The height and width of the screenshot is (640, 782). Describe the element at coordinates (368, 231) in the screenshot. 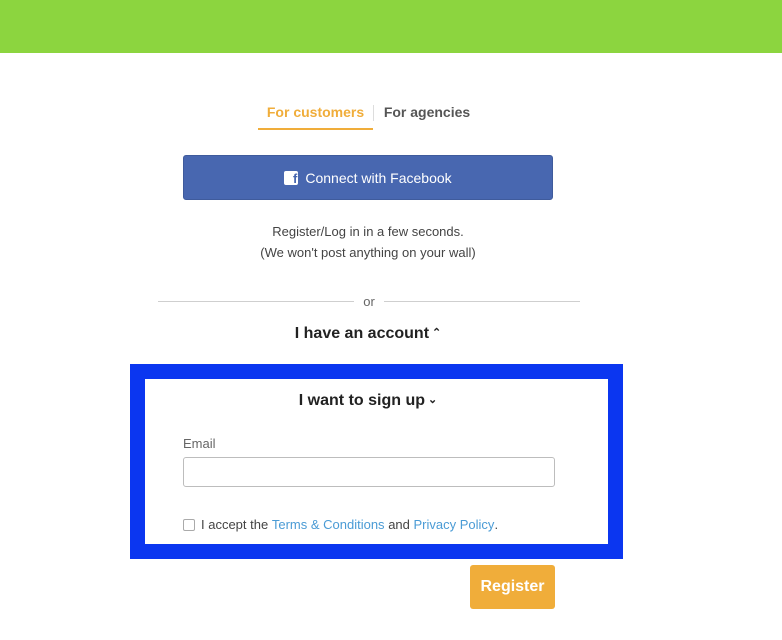

I see `info-text-line1: Register/Log in in a few seconds.` at that location.